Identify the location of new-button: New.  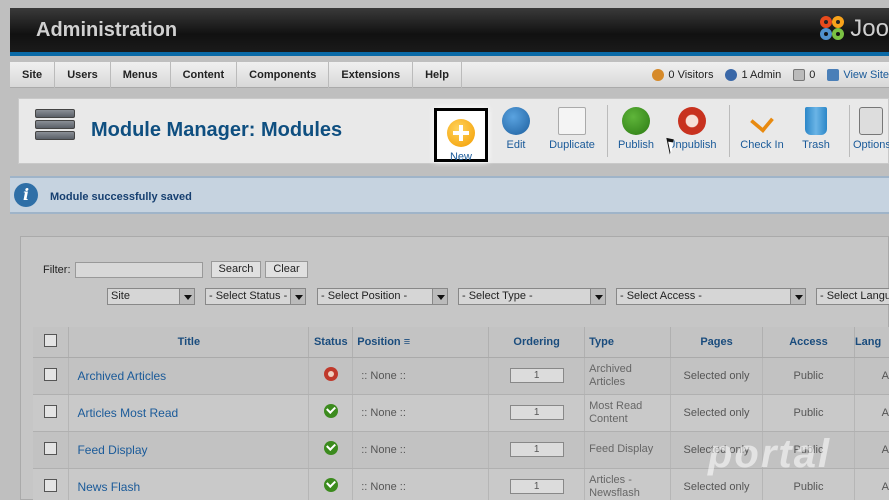
(461, 135).